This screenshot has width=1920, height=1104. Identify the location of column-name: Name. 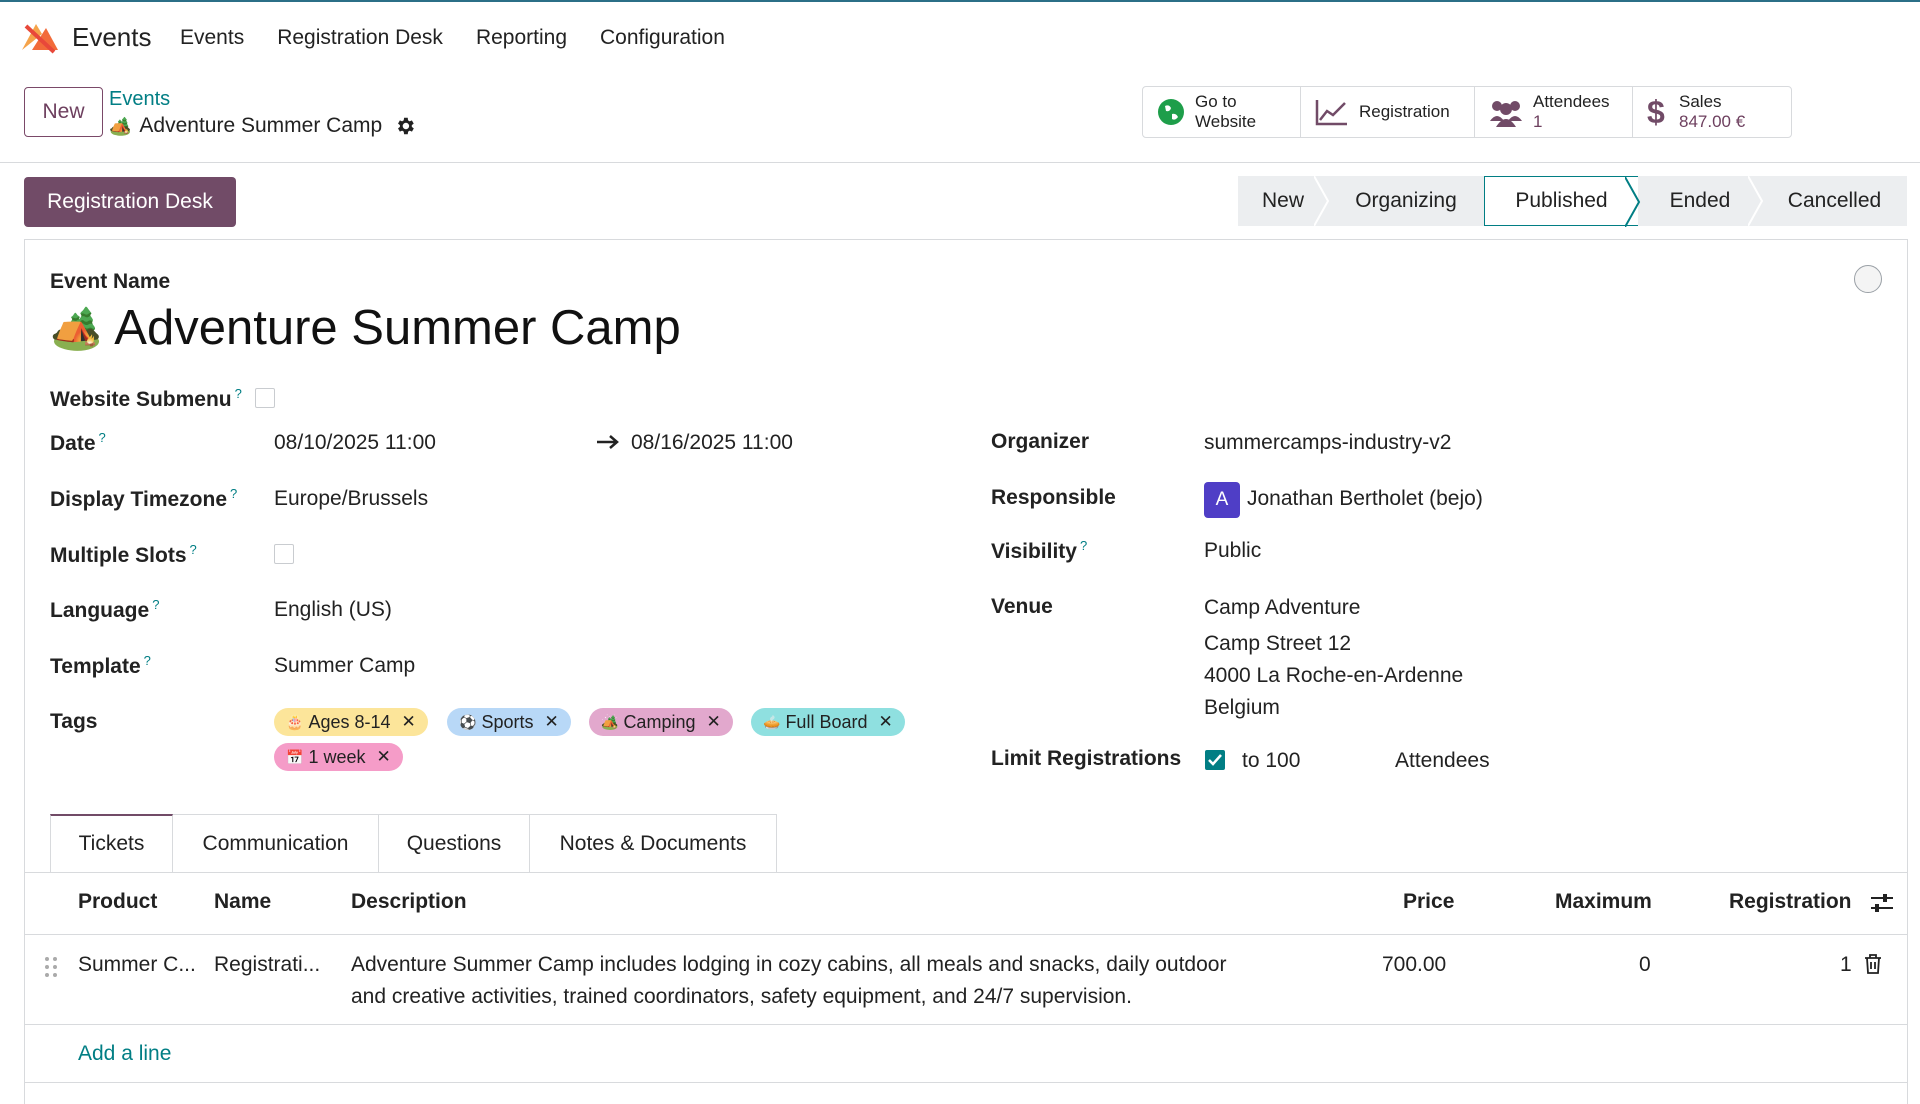
(242, 902).